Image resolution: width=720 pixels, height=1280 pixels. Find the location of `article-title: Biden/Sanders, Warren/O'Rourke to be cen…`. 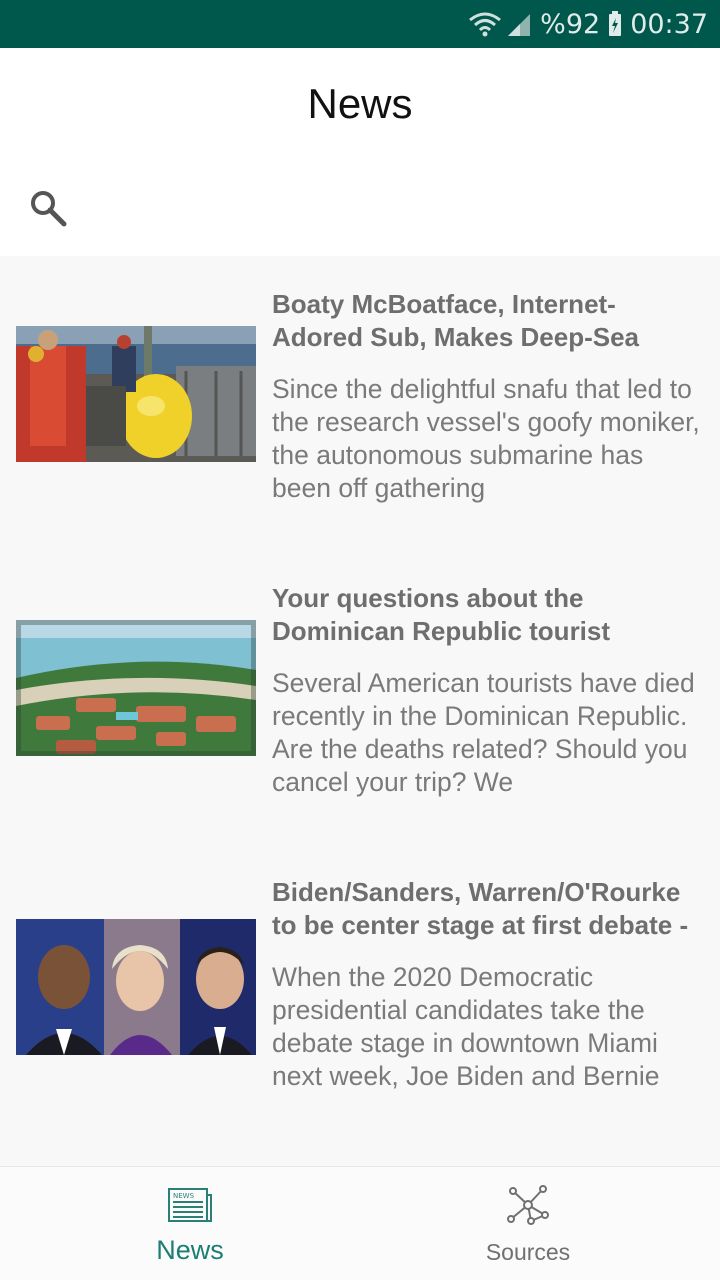

article-title: Biden/Sanders, Warren/O'Rourke to be cen… is located at coordinates (487, 909).